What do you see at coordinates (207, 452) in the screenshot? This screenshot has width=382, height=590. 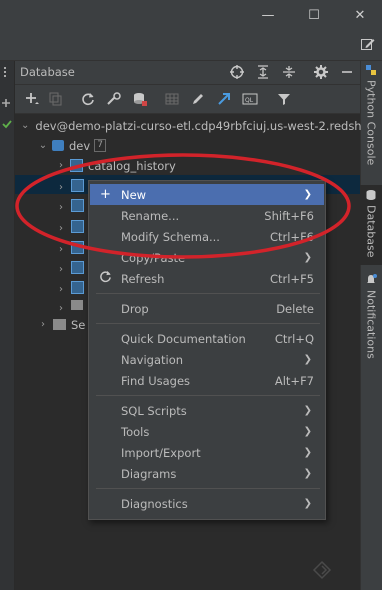 I see `menu-item-import-export: Import/Export ❯` at bounding box center [207, 452].